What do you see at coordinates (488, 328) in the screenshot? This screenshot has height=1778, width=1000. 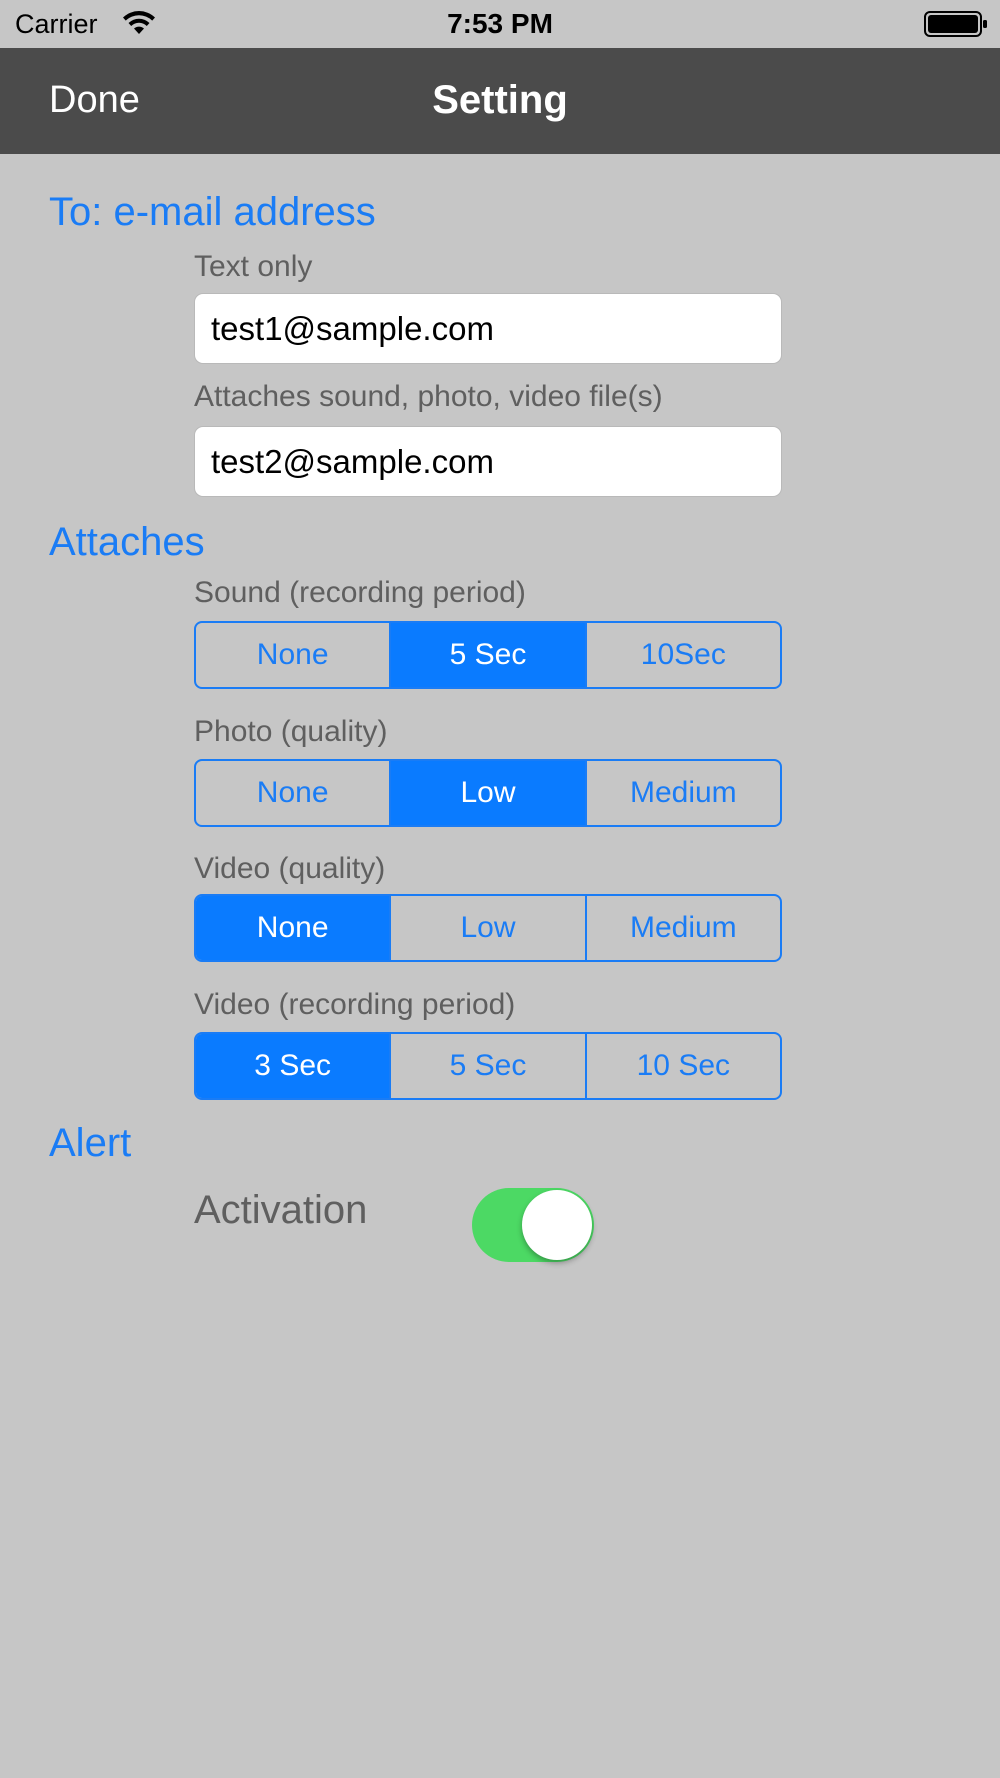 I see `text-only-email-input` at bounding box center [488, 328].